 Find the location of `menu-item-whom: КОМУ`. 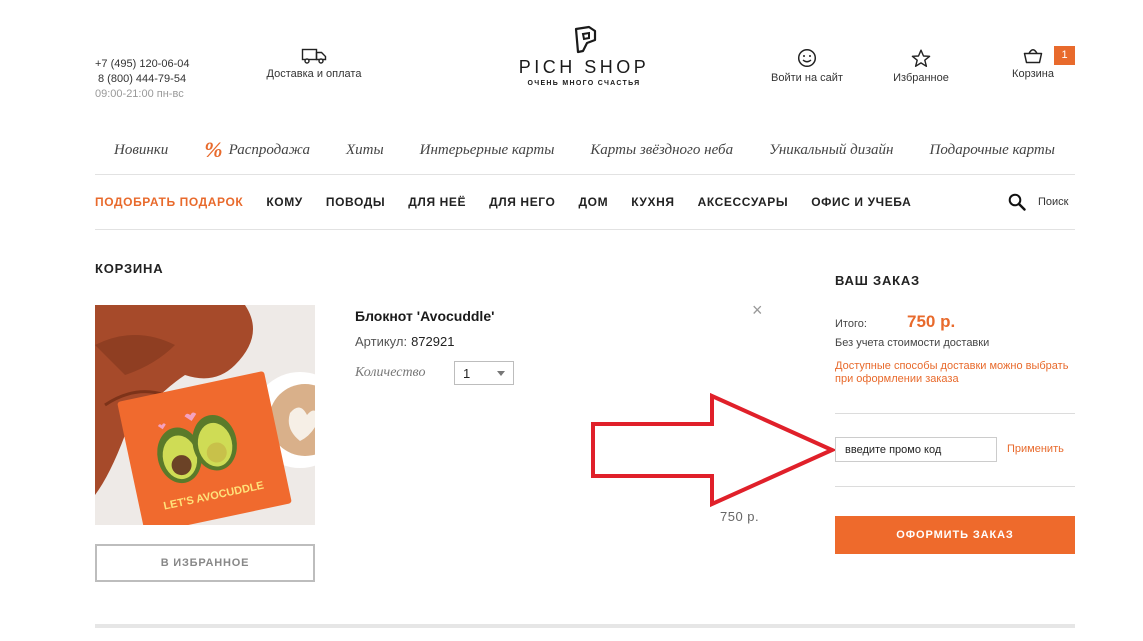

menu-item-whom: КОМУ is located at coordinates (284, 202).